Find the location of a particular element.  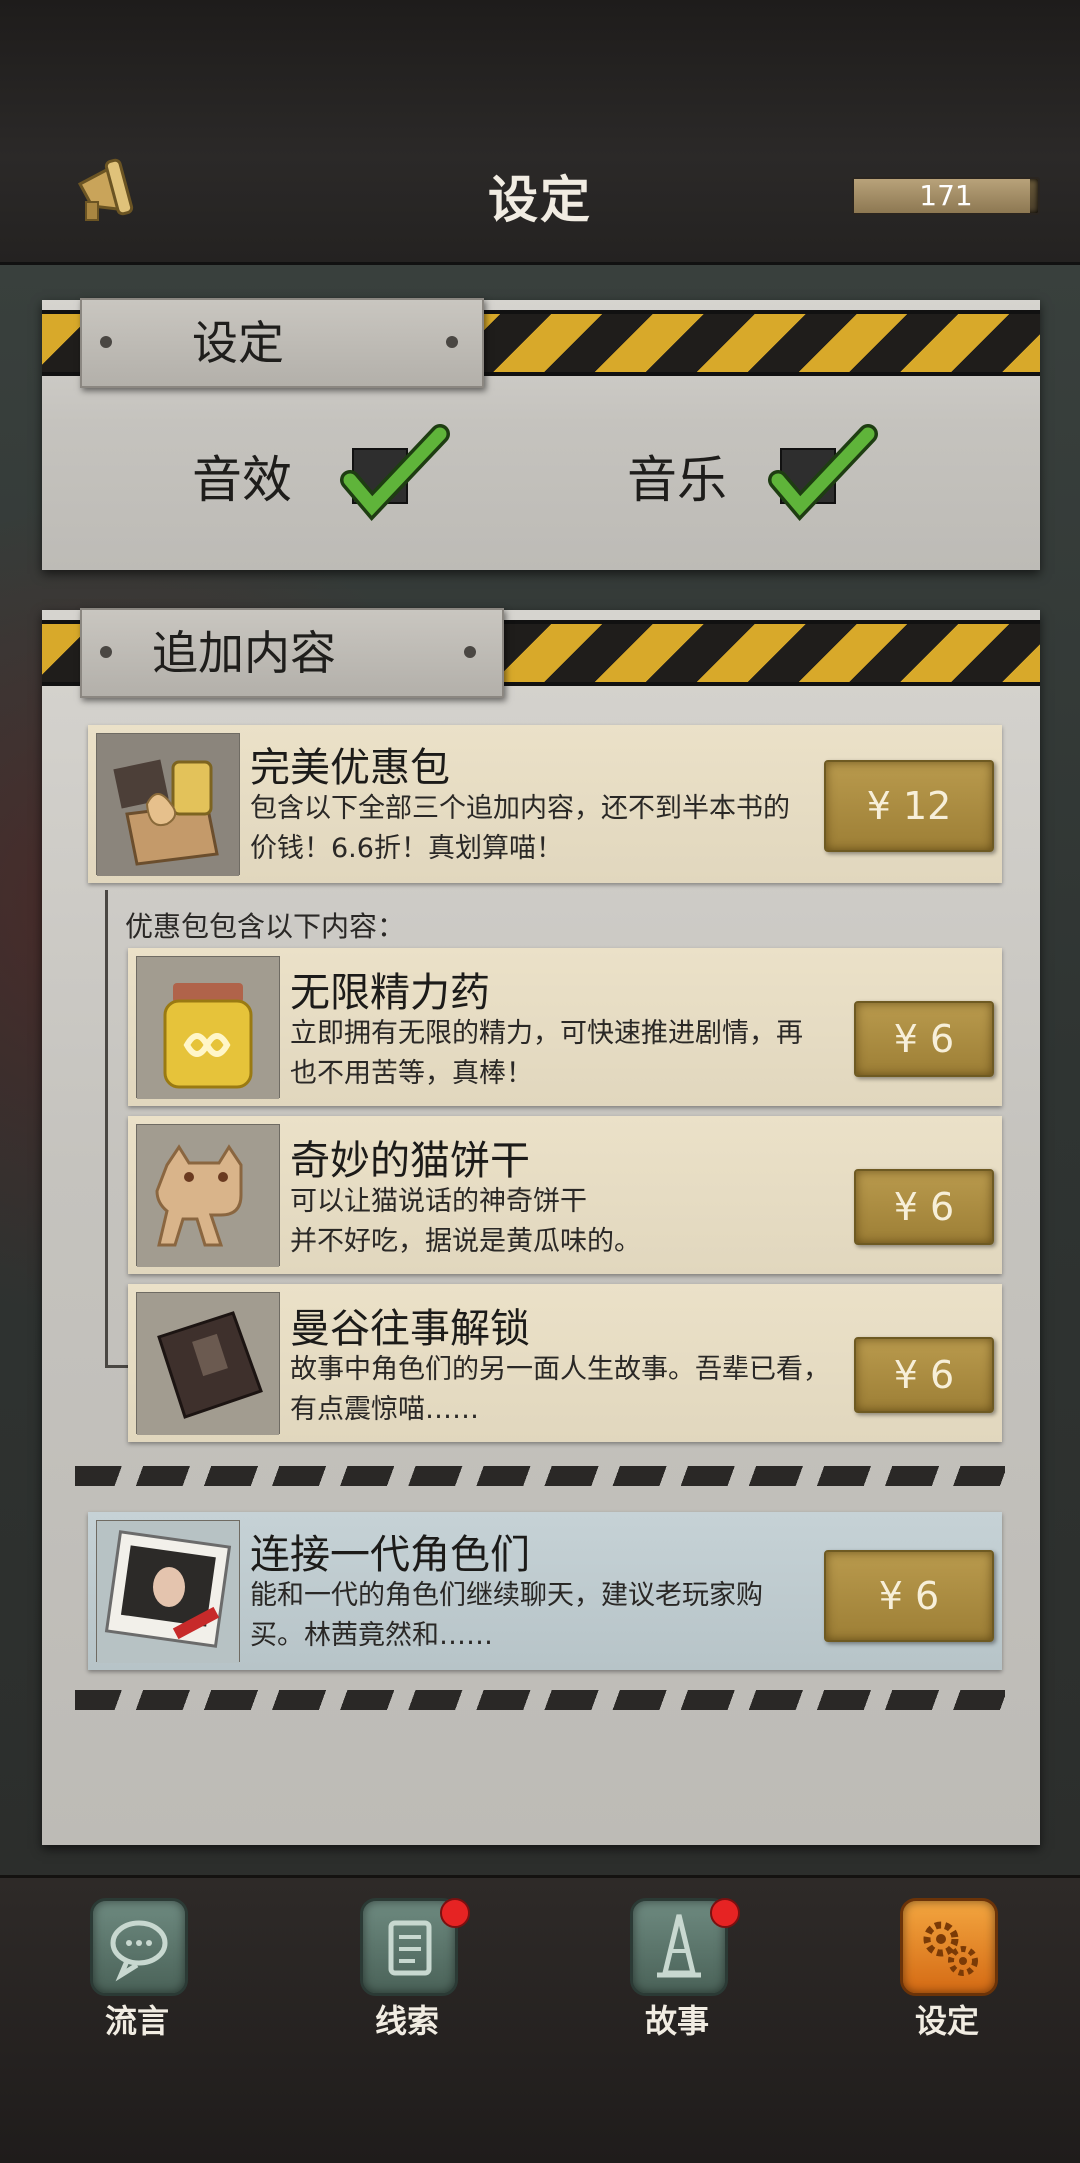

settings-heading: 设定 is located at coordinates (238, 343).